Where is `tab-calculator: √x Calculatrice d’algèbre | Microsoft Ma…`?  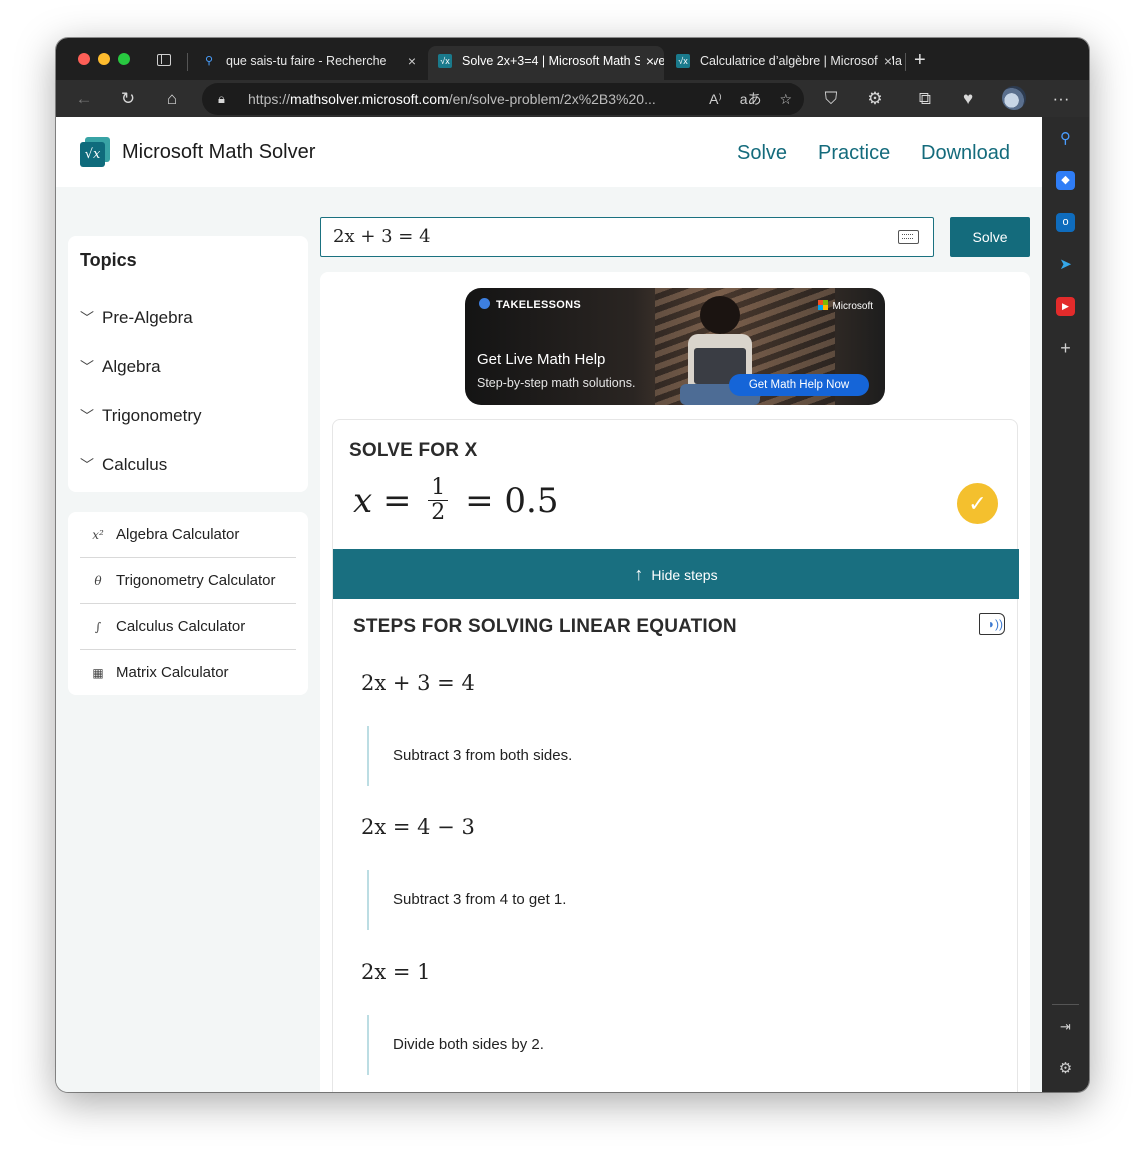 tab-calculator: √x Calculatrice d’algèbre | Microsoft Ma… is located at coordinates (784, 63).